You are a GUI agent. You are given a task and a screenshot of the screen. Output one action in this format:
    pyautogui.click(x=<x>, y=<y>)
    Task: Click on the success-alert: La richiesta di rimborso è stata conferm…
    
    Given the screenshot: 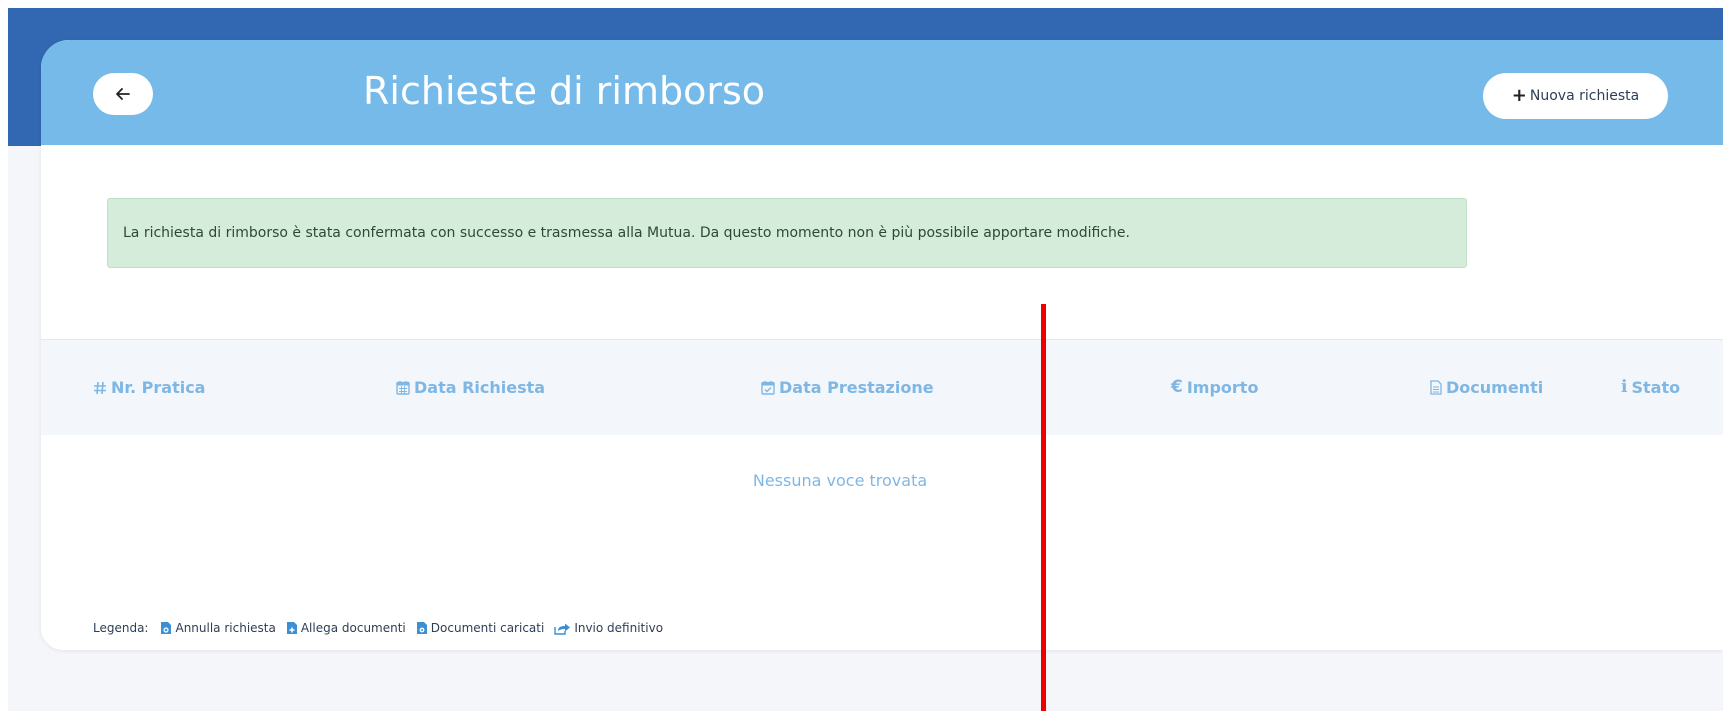 What is the action you would take?
    pyautogui.click(x=787, y=233)
    